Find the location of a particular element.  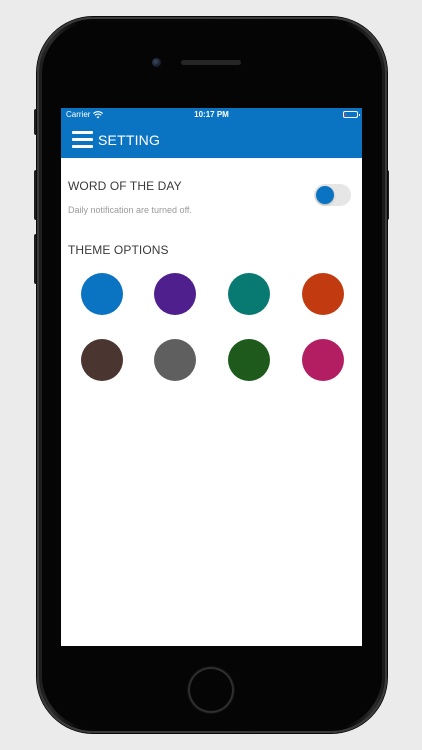

front-camera-icon is located at coordinates (156, 62).